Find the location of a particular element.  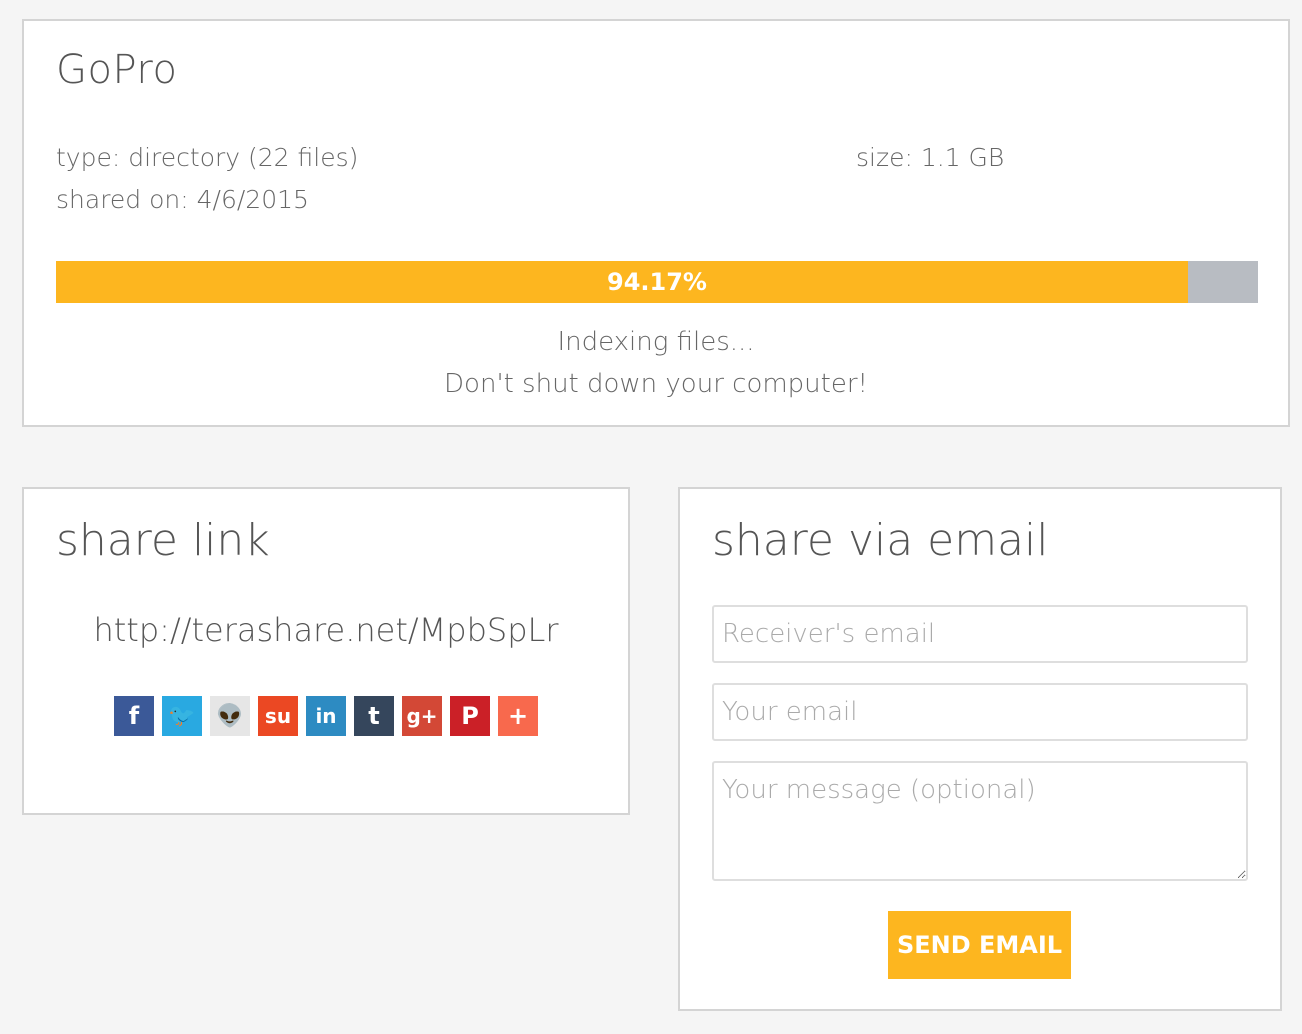

file-type: type: directory (22 files) is located at coordinates (207, 157).